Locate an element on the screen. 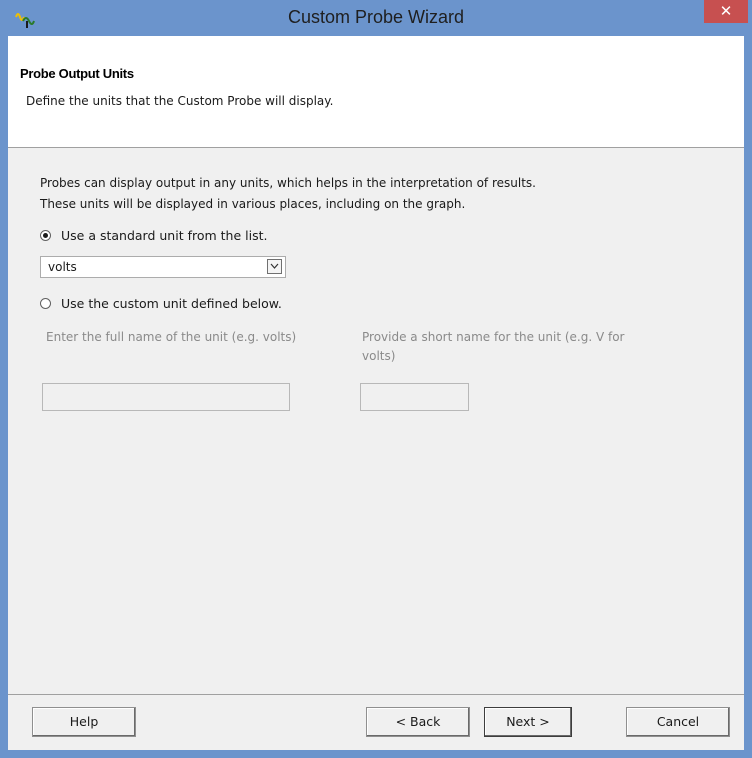 The image size is (752, 758). standard-unit-label: Use a standard unit from the list. is located at coordinates (164, 235).